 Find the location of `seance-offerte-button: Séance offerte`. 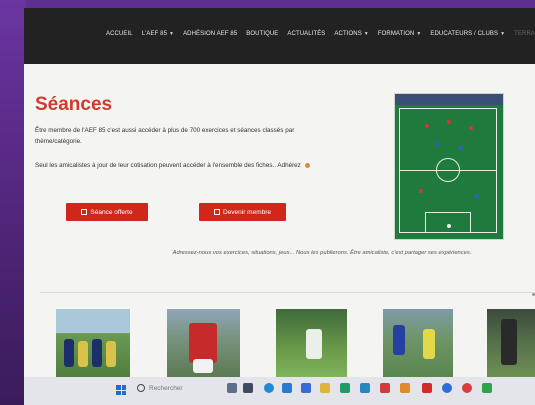

seance-offerte-button: Séance offerte is located at coordinates (107, 212).